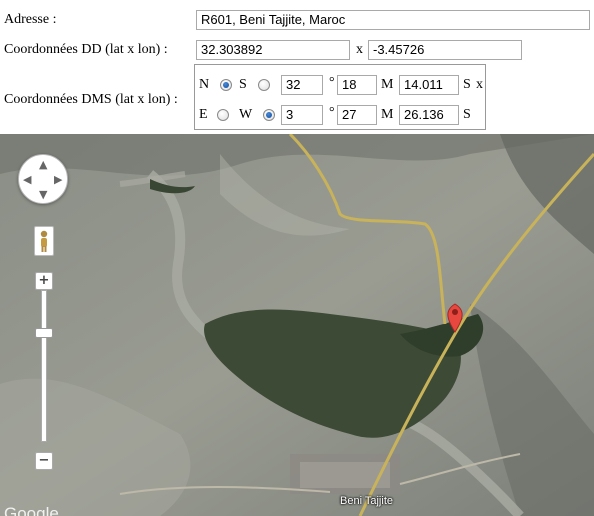 The image size is (594, 516). I want to click on zoom-control: + −, so click(44, 372).